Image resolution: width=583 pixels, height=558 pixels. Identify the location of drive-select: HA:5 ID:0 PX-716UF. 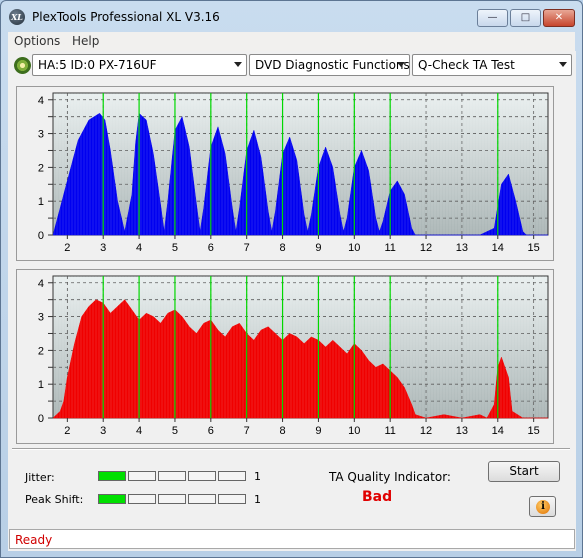
(139, 65).